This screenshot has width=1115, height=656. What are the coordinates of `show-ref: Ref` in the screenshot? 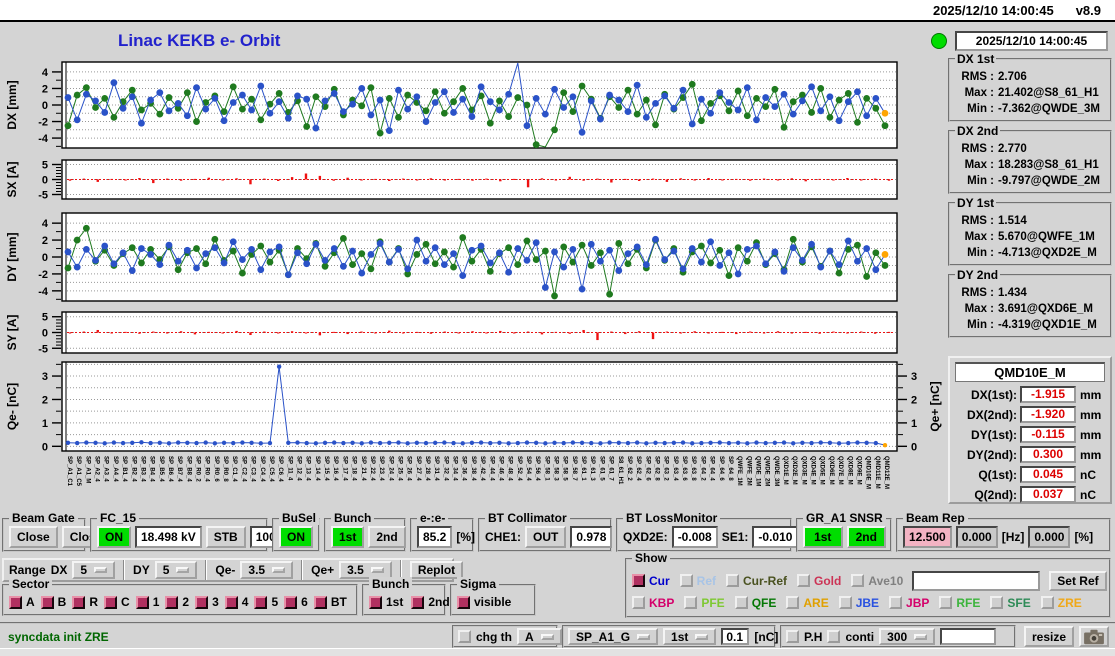 It's located at (697, 581).